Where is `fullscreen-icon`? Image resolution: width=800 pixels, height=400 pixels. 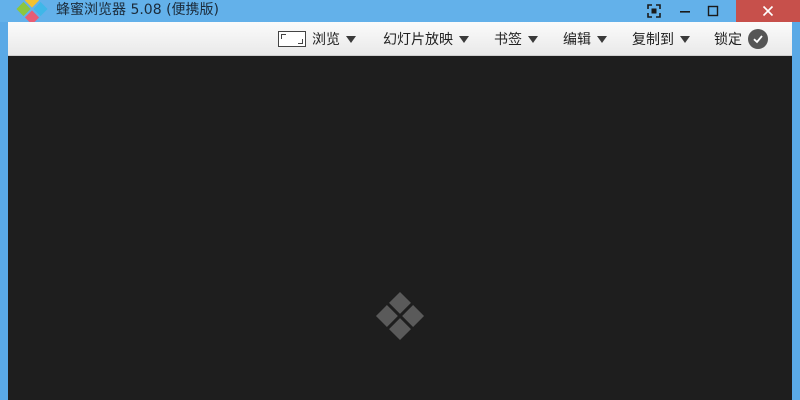 fullscreen-icon is located at coordinates (654, 11).